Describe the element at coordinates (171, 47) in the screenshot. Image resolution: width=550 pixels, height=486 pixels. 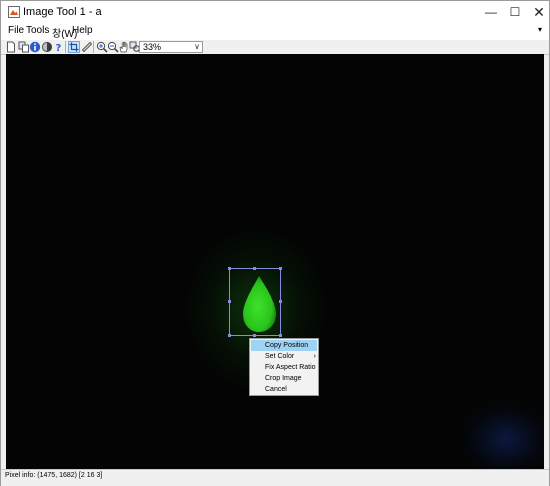
I see `zoom-level-select: 33% ∨` at that location.